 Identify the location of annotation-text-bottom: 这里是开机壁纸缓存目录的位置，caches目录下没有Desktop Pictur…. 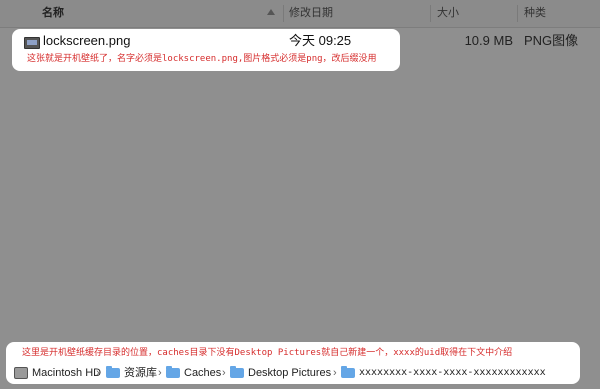
(267, 353).